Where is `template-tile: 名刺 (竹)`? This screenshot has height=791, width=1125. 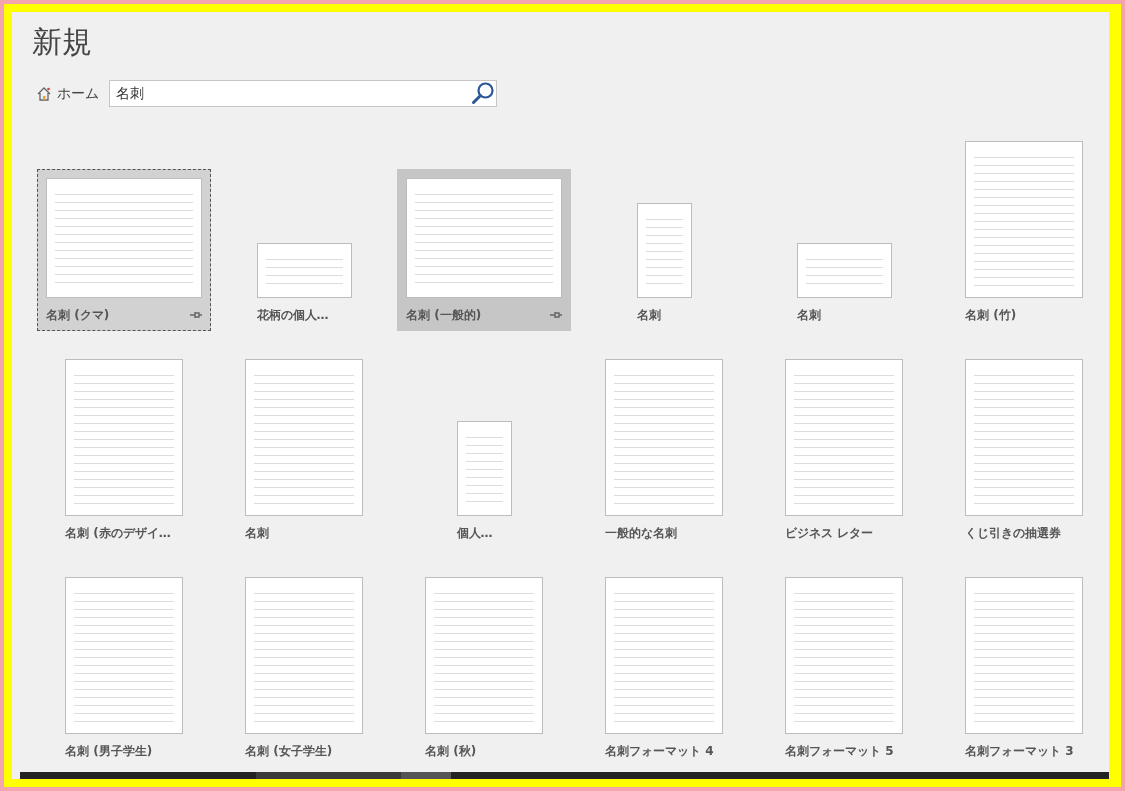 template-tile: 名刺 (竹) is located at coordinates (1024, 231).